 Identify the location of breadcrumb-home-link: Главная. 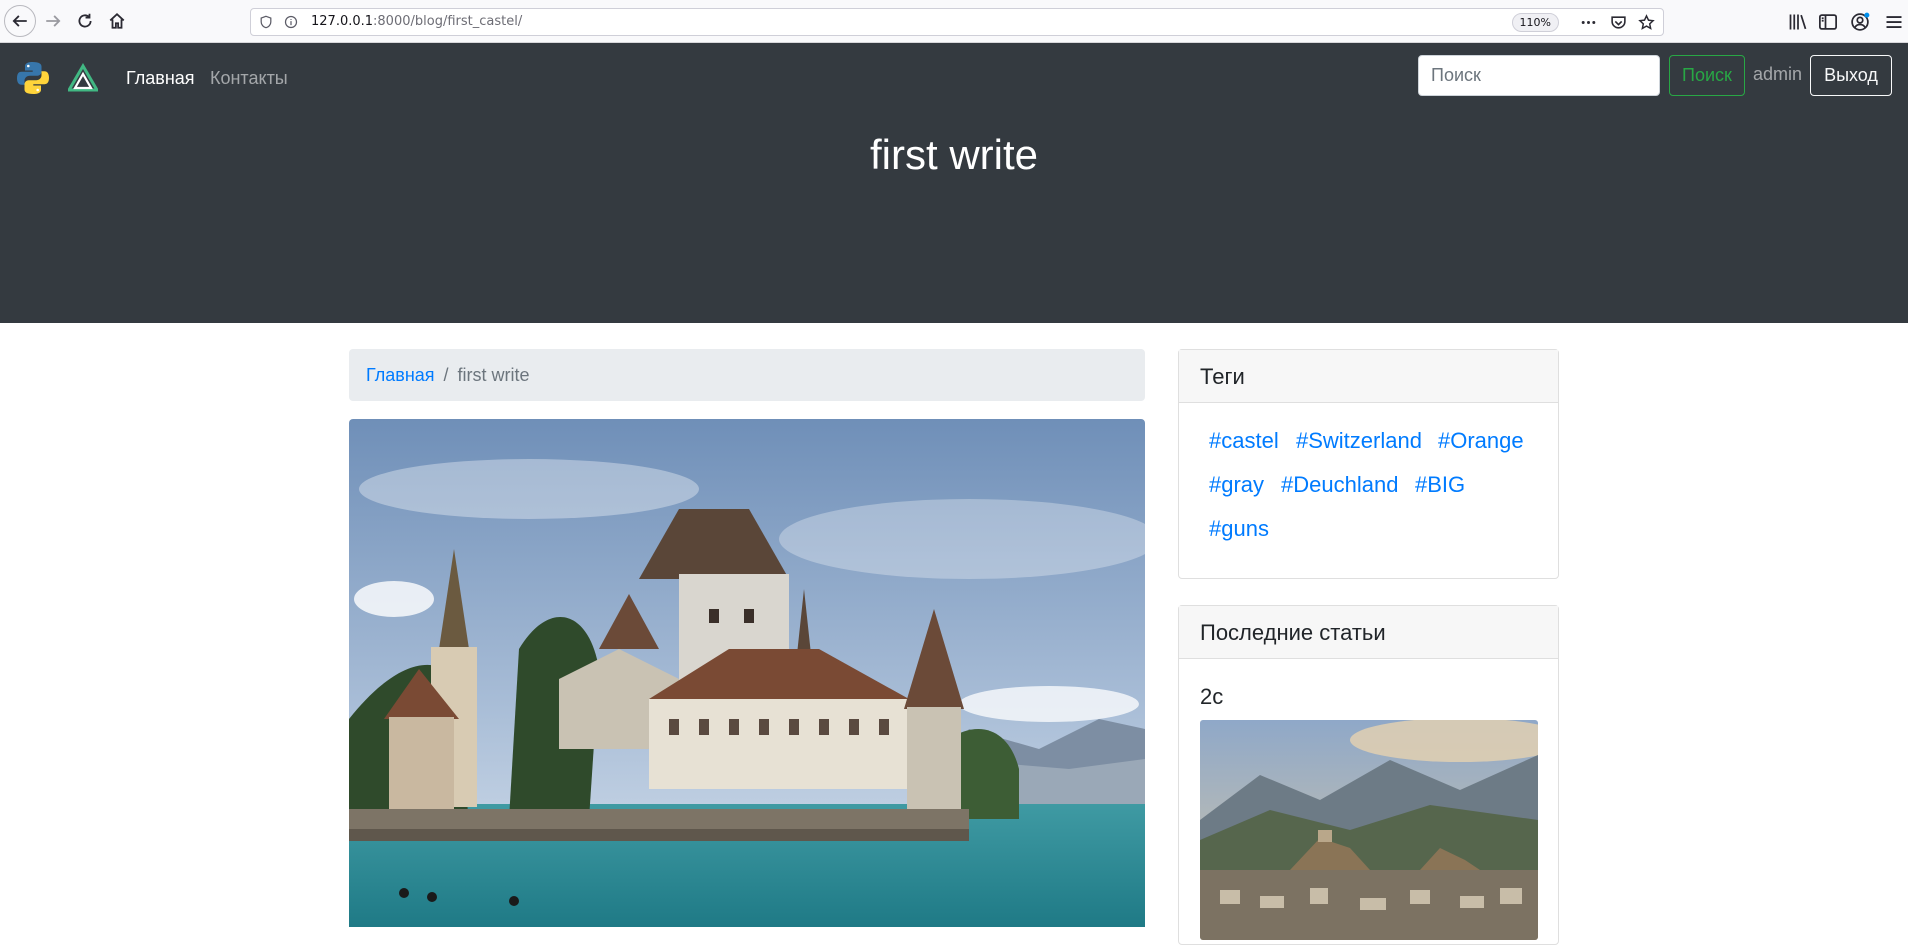
(400, 375).